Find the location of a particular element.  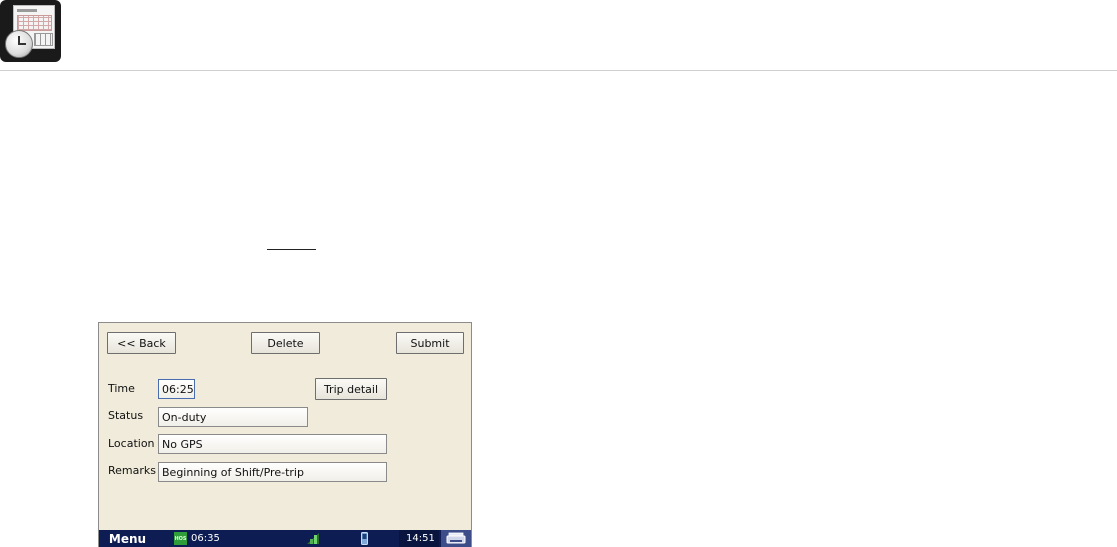

hos-icon: HOS is located at coordinates (180, 538).